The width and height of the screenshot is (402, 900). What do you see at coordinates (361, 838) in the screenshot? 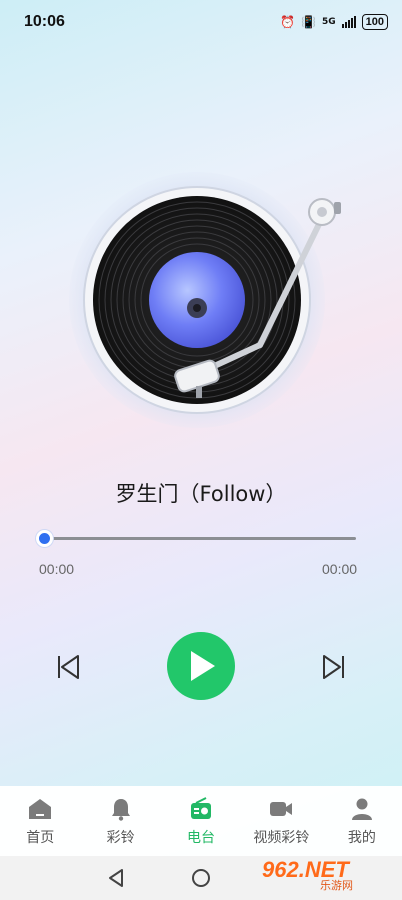
I see `tab-label: 我的` at bounding box center [361, 838].